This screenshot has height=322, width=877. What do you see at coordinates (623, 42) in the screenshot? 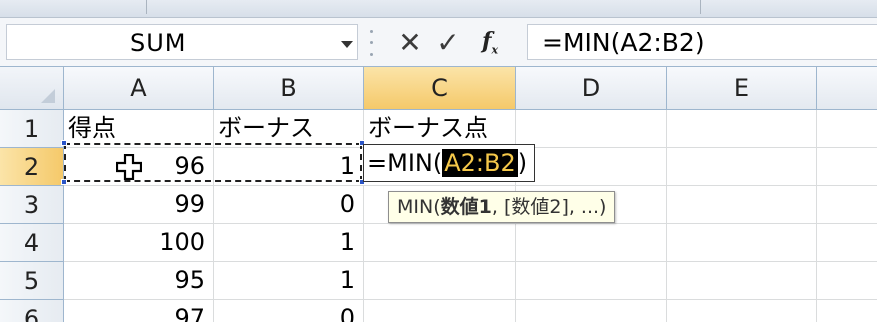
I see `formula-text: =MIN(A2:B2)` at bounding box center [623, 42].